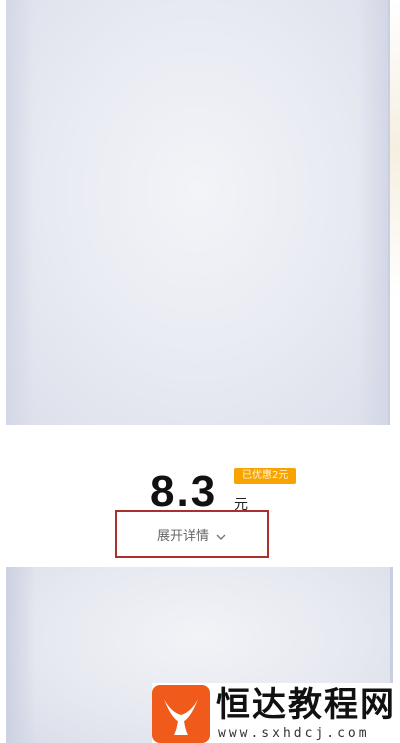 The image size is (400, 743). What do you see at coordinates (182, 536) in the screenshot?
I see `expand-details-label: 展开详情` at bounding box center [182, 536].